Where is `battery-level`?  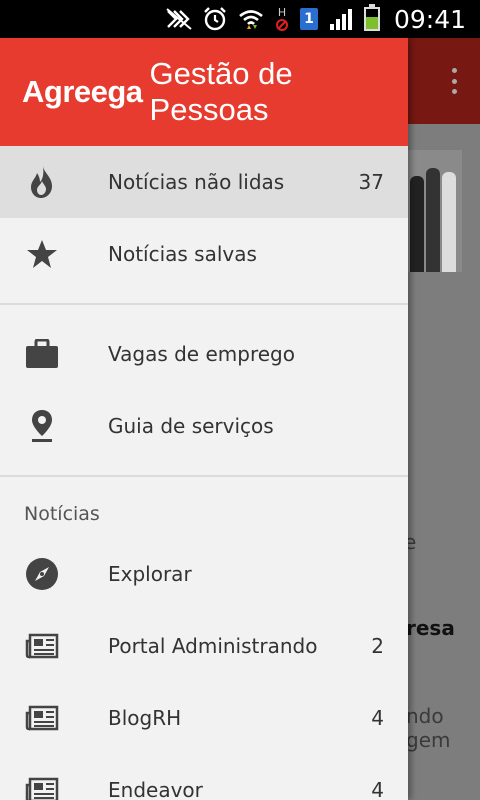
battery-level is located at coordinates (371, 23).